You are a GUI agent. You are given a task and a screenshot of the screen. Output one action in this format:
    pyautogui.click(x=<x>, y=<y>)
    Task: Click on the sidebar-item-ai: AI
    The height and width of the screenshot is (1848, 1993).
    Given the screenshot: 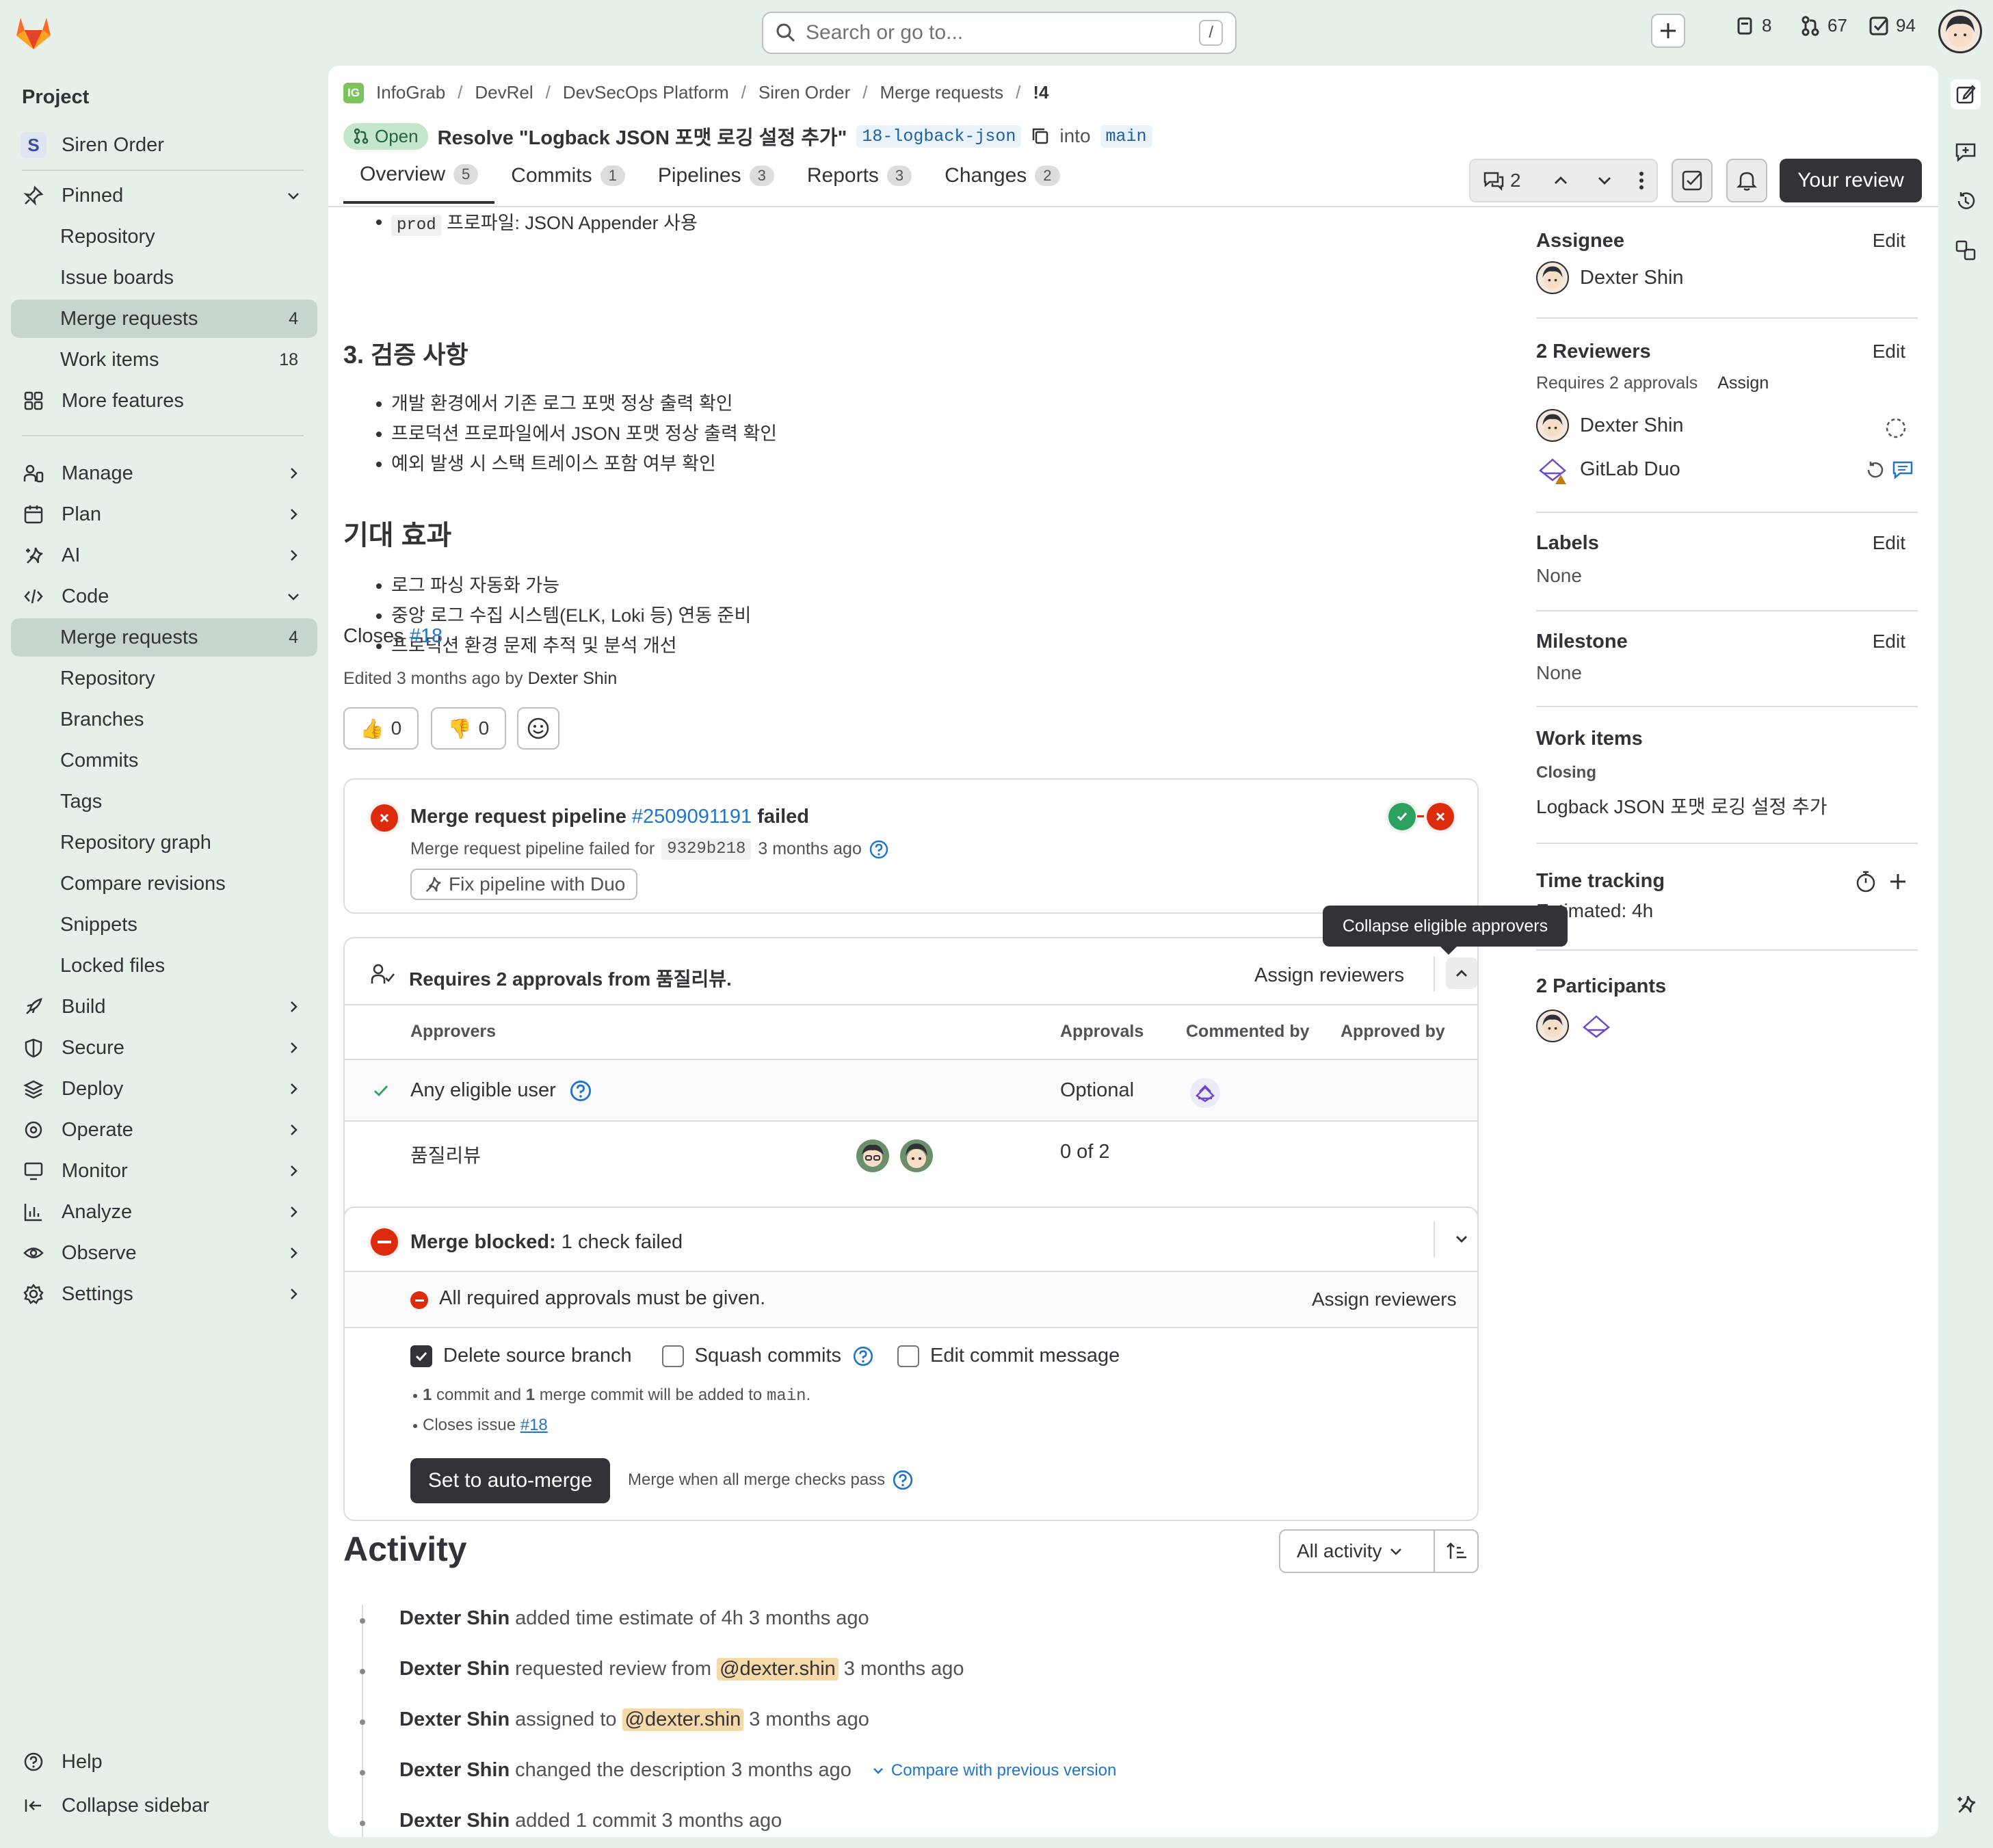 What is the action you would take?
    pyautogui.click(x=164, y=555)
    